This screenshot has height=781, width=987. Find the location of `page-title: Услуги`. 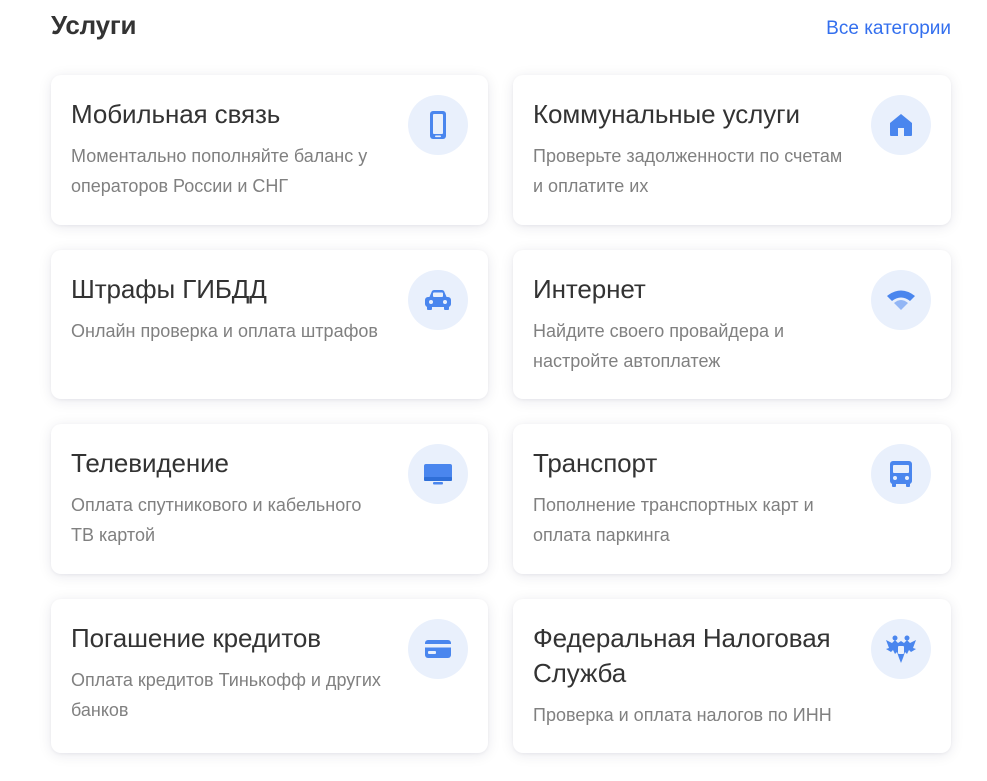

page-title: Услуги is located at coordinates (94, 25).